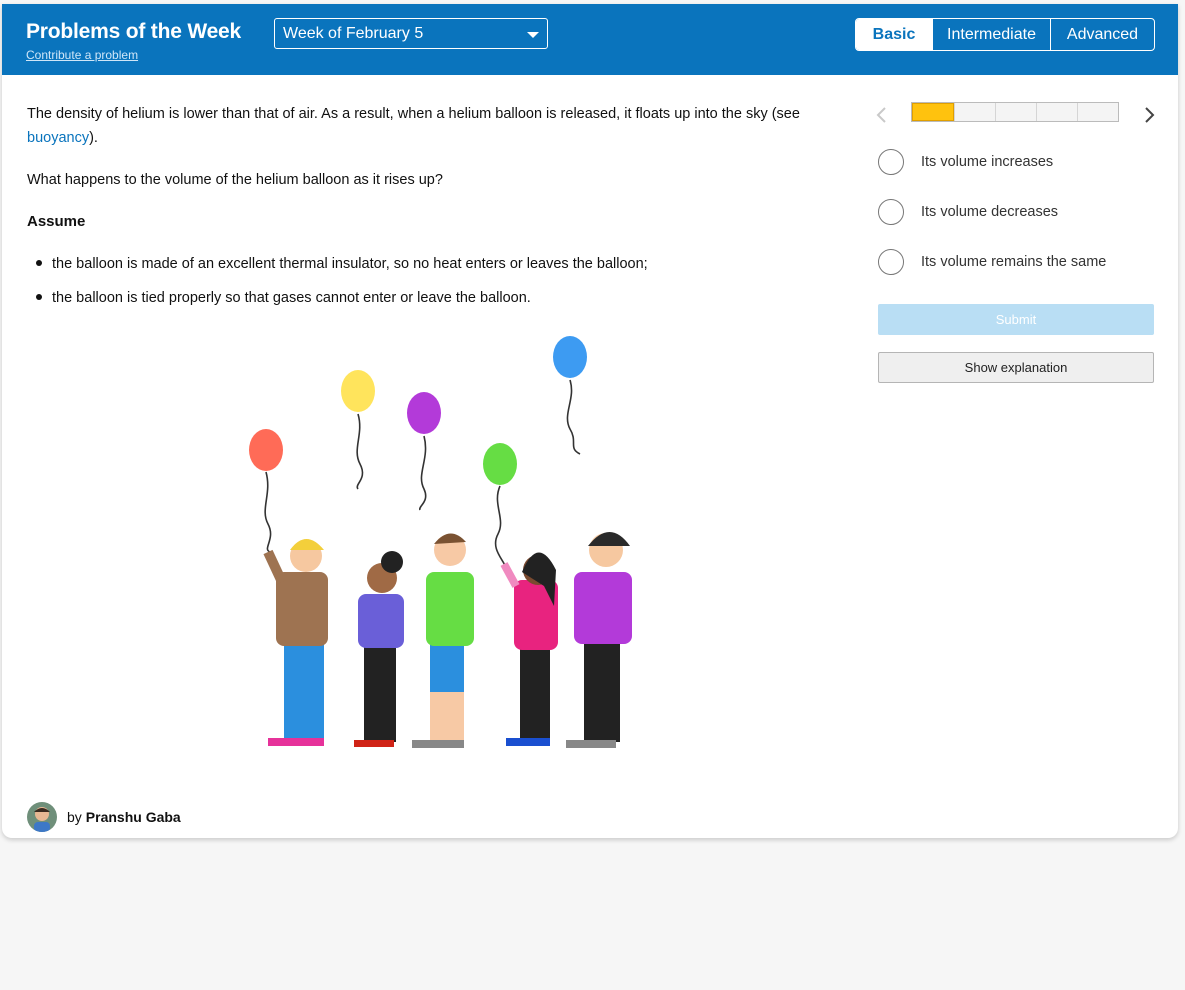 The height and width of the screenshot is (990, 1185). I want to click on buoyancy-link: buoyancy, so click(58, 138).